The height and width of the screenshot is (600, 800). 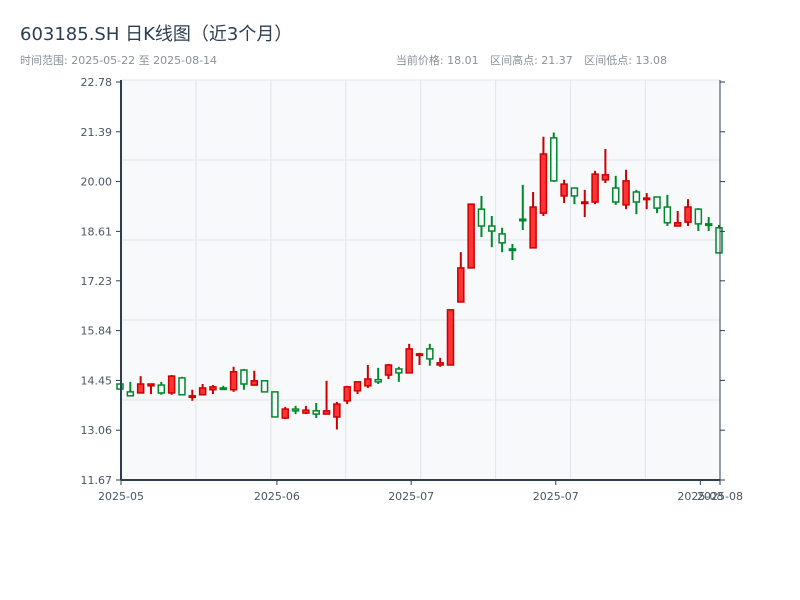 I want to click on y-tick-label: 13.06, so click(x=97, y=430).